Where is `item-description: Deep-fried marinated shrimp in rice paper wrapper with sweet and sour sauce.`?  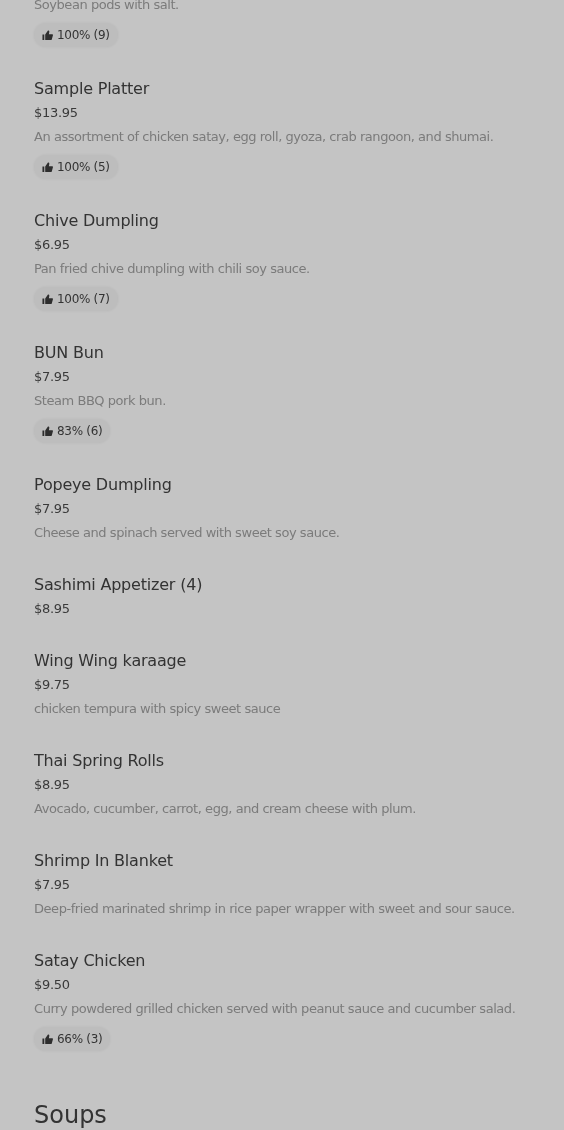
item-description: Deep-fried marinated shrimp in rice paper wrapper with sweet and sour sauce. is located at coordinates (275, 909).